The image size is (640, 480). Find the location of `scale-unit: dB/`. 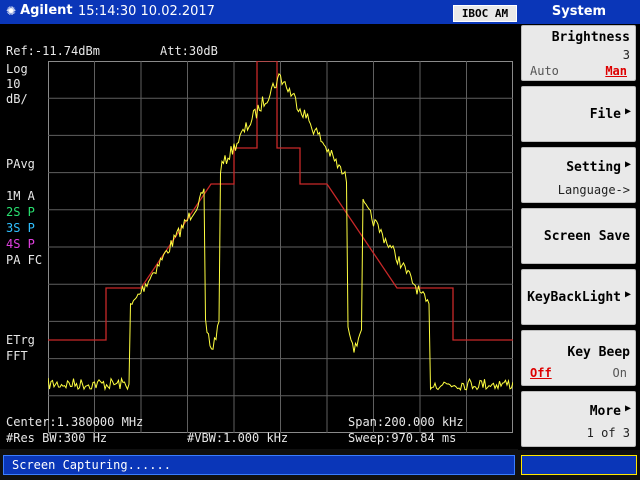

scale-unit: dB/ is located at coordinates (17, 99).